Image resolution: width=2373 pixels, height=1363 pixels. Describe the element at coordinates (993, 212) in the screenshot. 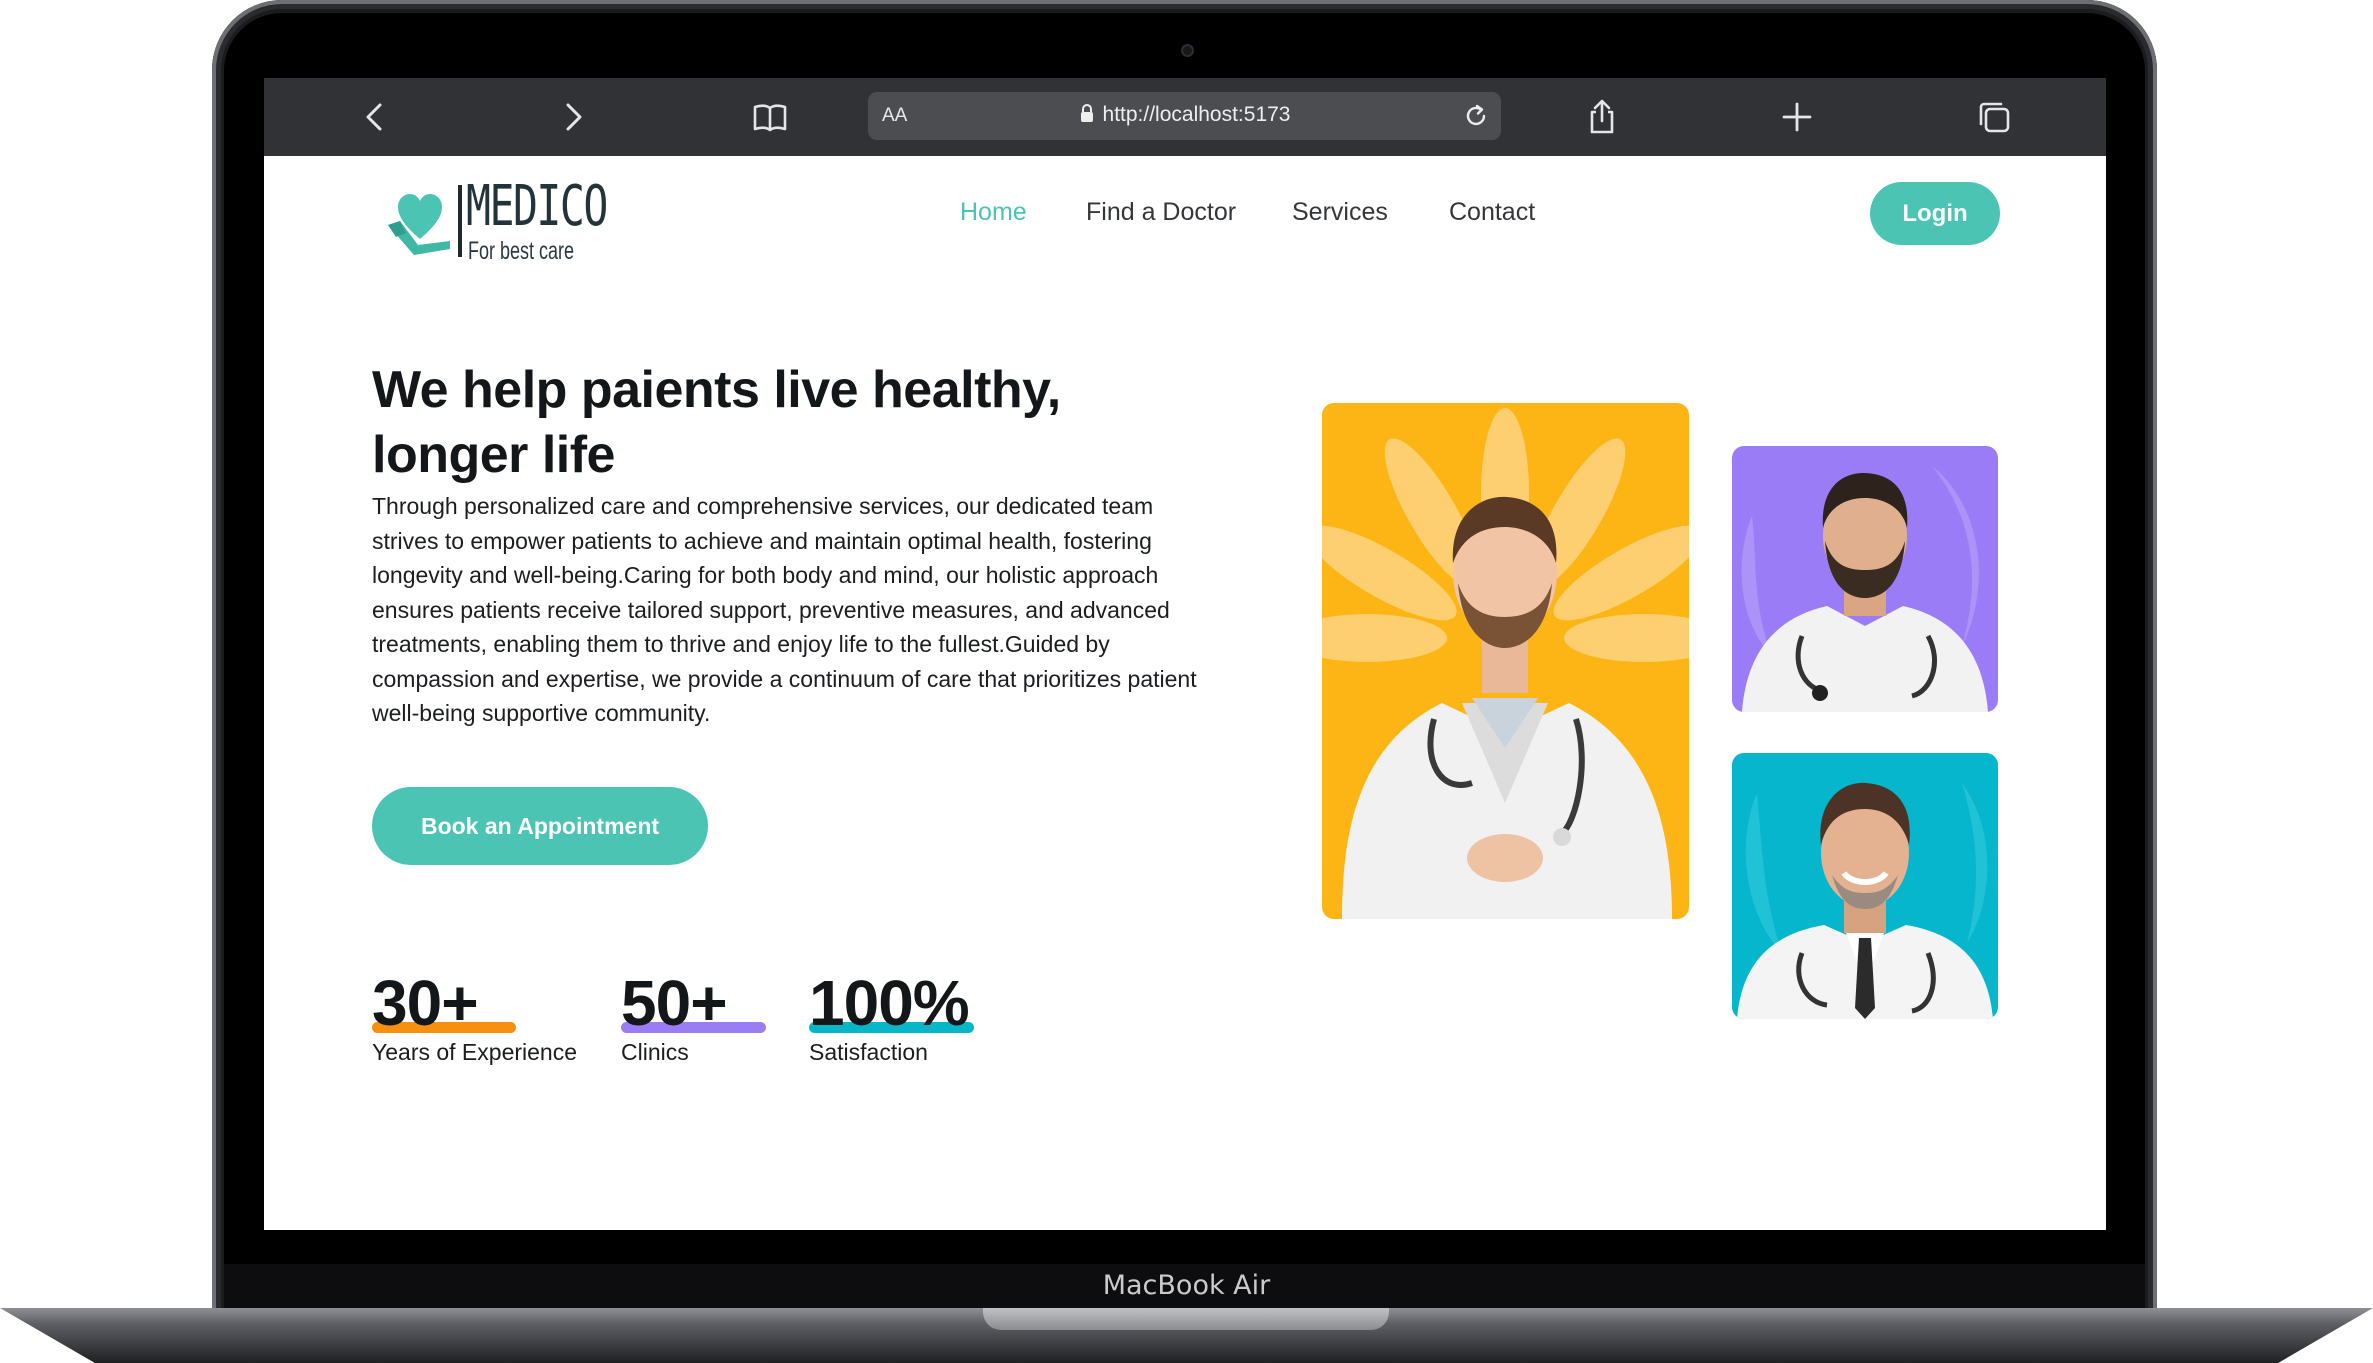

I see `nav-home: Home` at that location.